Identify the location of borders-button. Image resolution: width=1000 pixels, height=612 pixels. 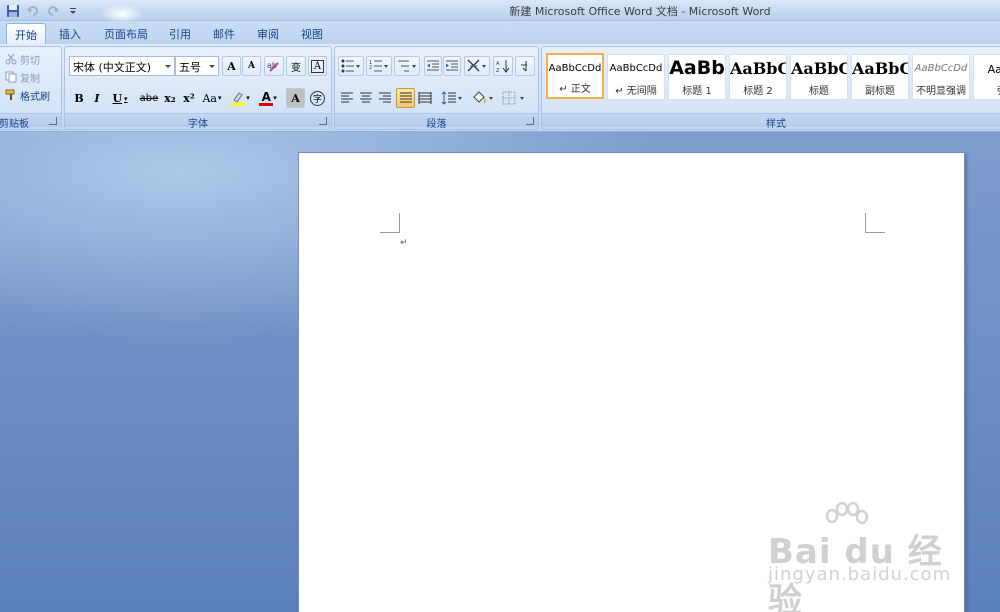
(514, 98).